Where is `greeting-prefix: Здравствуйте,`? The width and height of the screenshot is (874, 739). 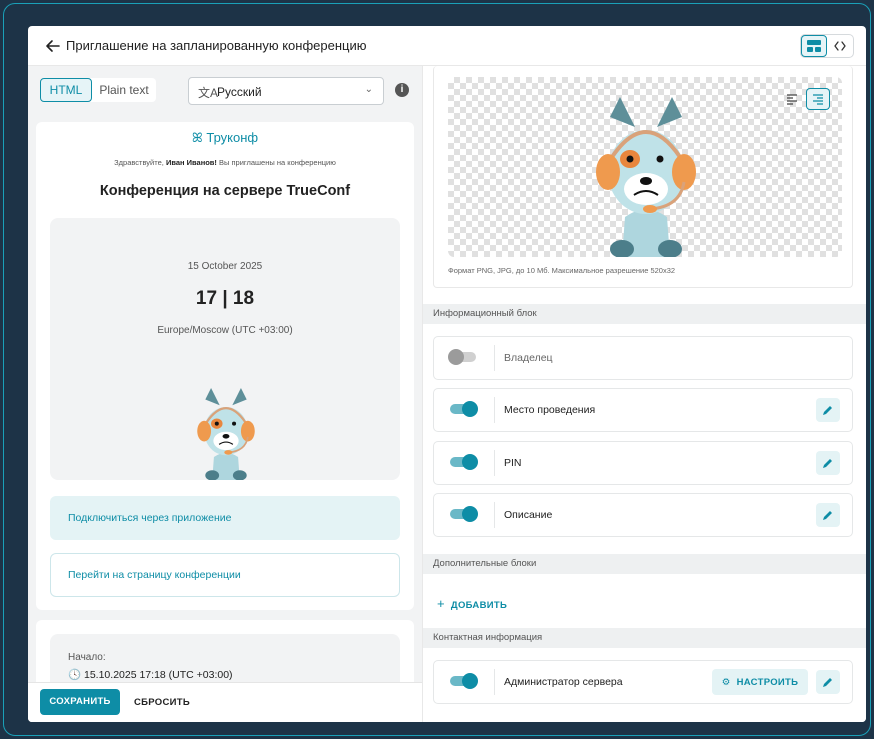 greeting-prefix: Здравствуйте, is located at coordinates (140, 162).